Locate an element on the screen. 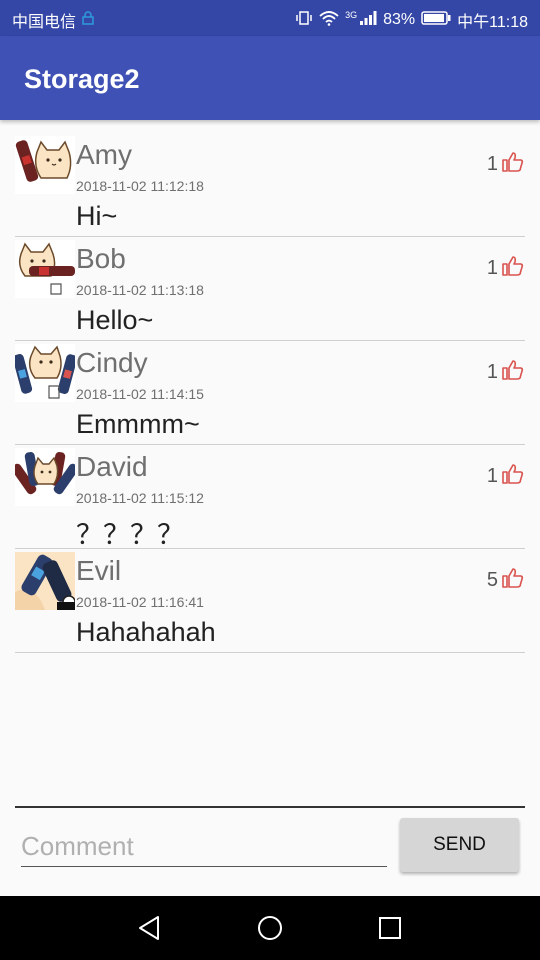  comment-author: Bob is located at coordinates (101, 258).